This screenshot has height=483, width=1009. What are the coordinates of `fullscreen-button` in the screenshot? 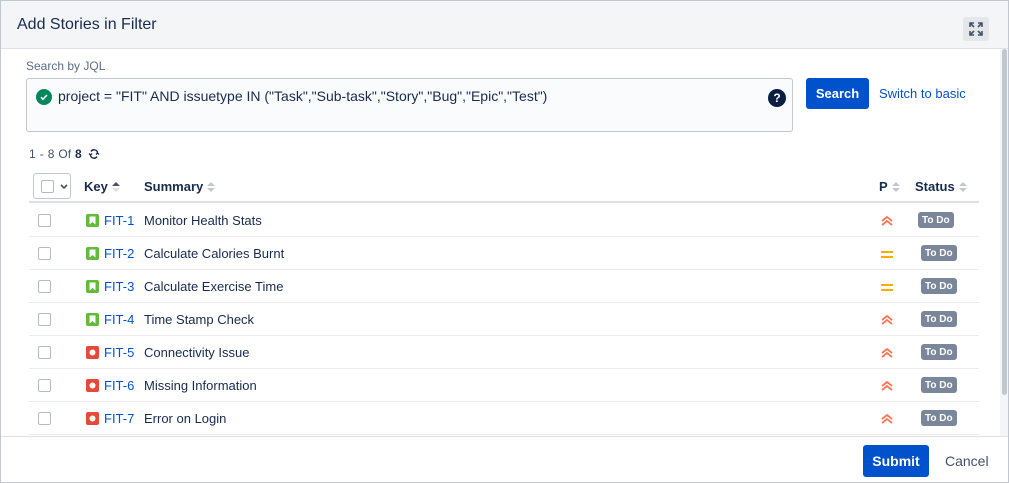 It's located at (976, 29).